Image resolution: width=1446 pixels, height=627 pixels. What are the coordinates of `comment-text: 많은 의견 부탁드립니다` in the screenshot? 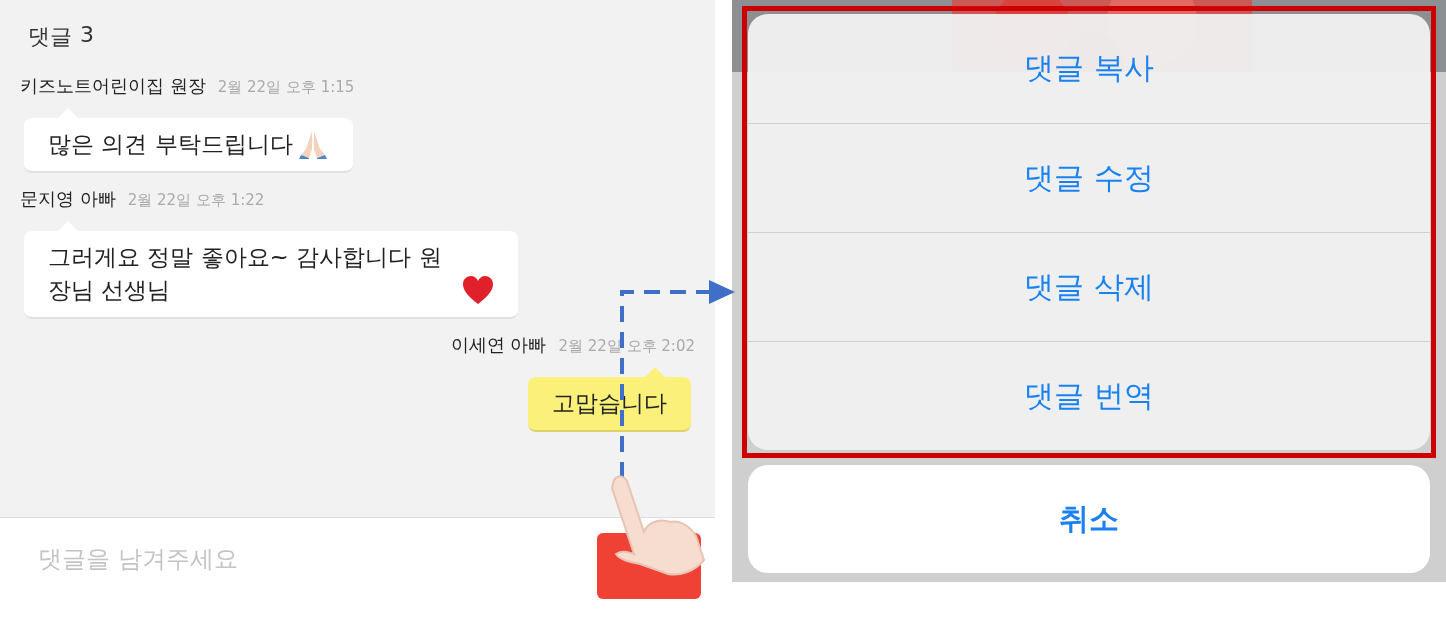 It's located at (170, 144).